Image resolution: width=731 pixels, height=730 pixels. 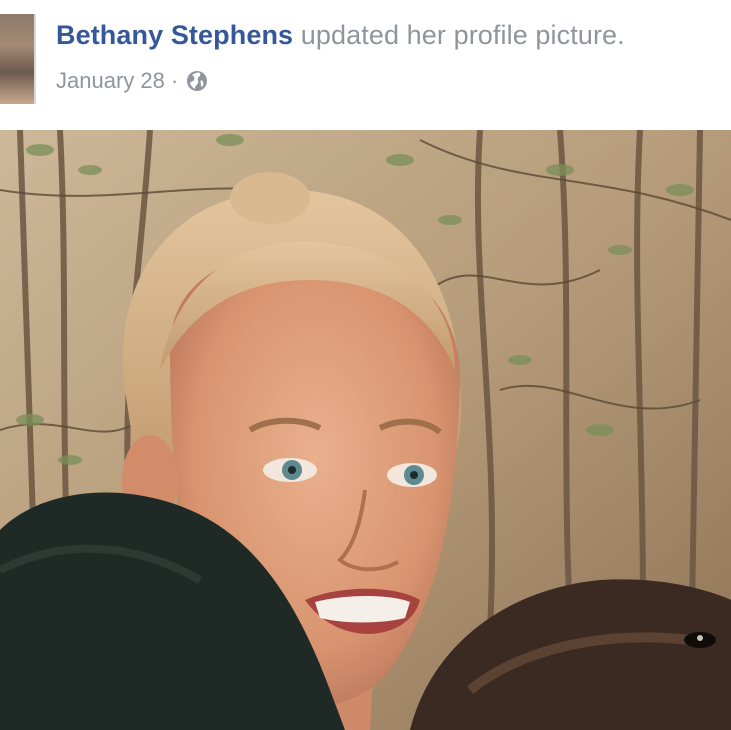 I want to click on globe-icon, so click(x=197, y=81).